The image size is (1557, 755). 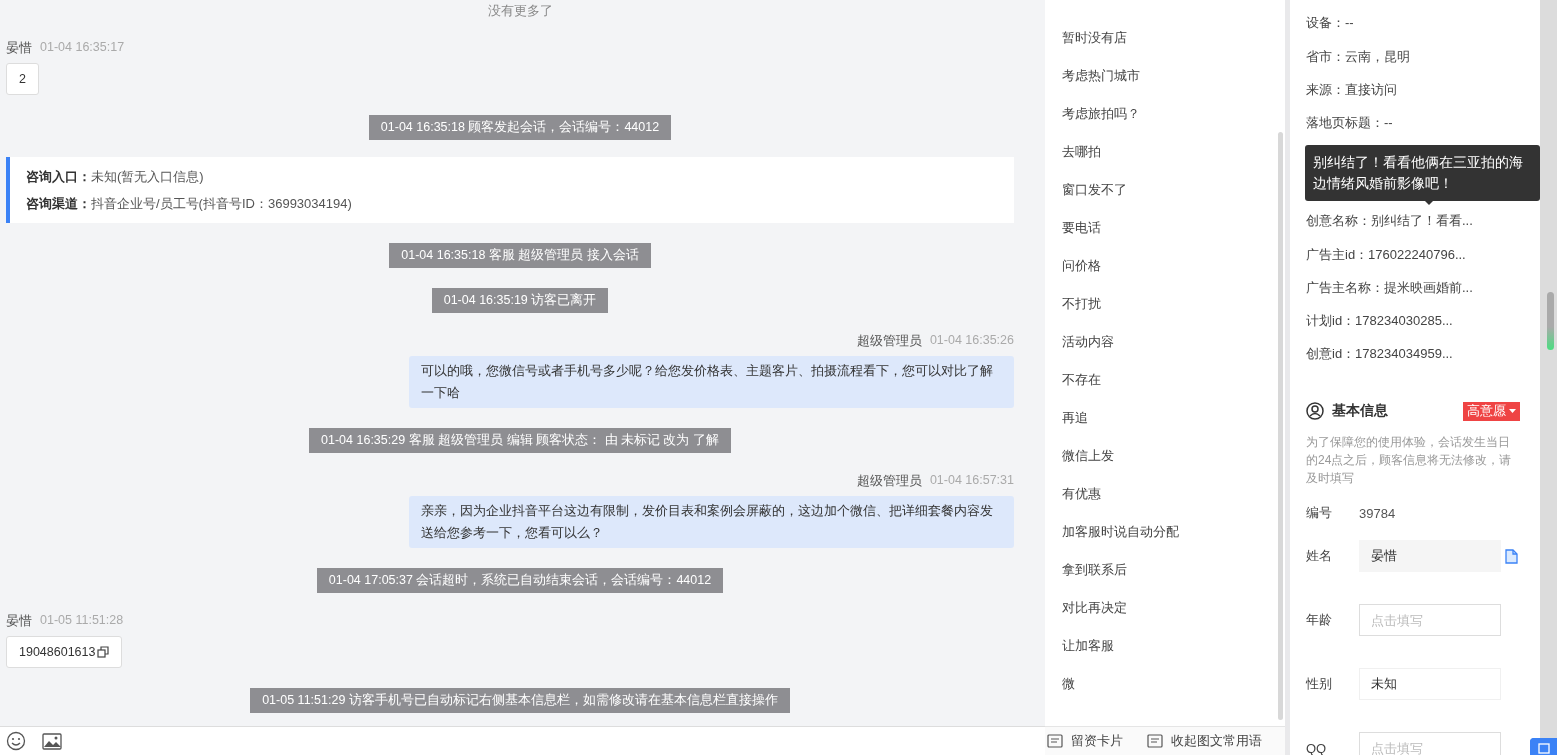 What do you see at coordinates (1081, 275) in the screenshot?
I see `quick-reply-item: 问价格` at bounding box center [1081, 275].